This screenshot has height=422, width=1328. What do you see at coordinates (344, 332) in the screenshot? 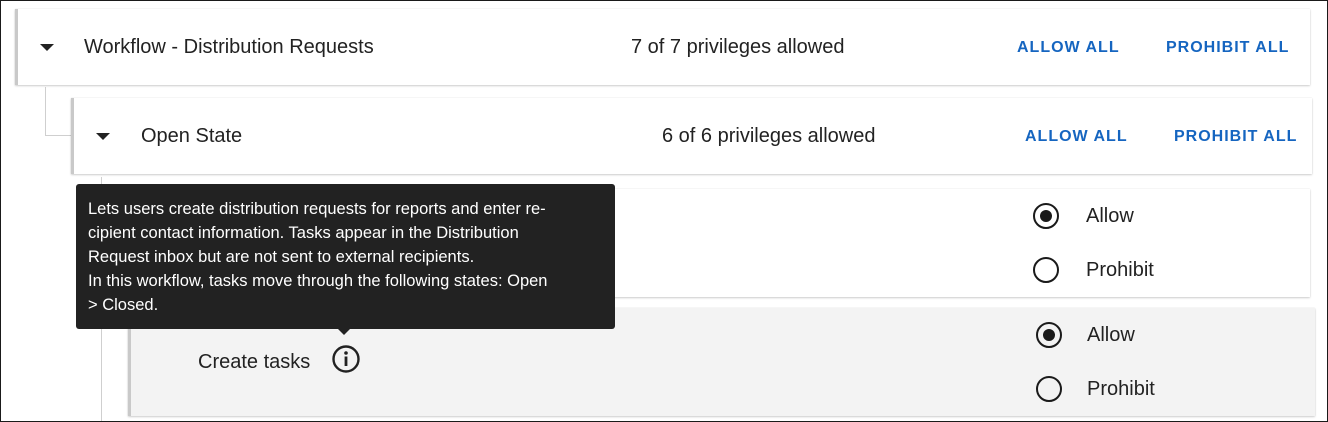
I see `tooltip-arrow` at bounding box center [344, 332].